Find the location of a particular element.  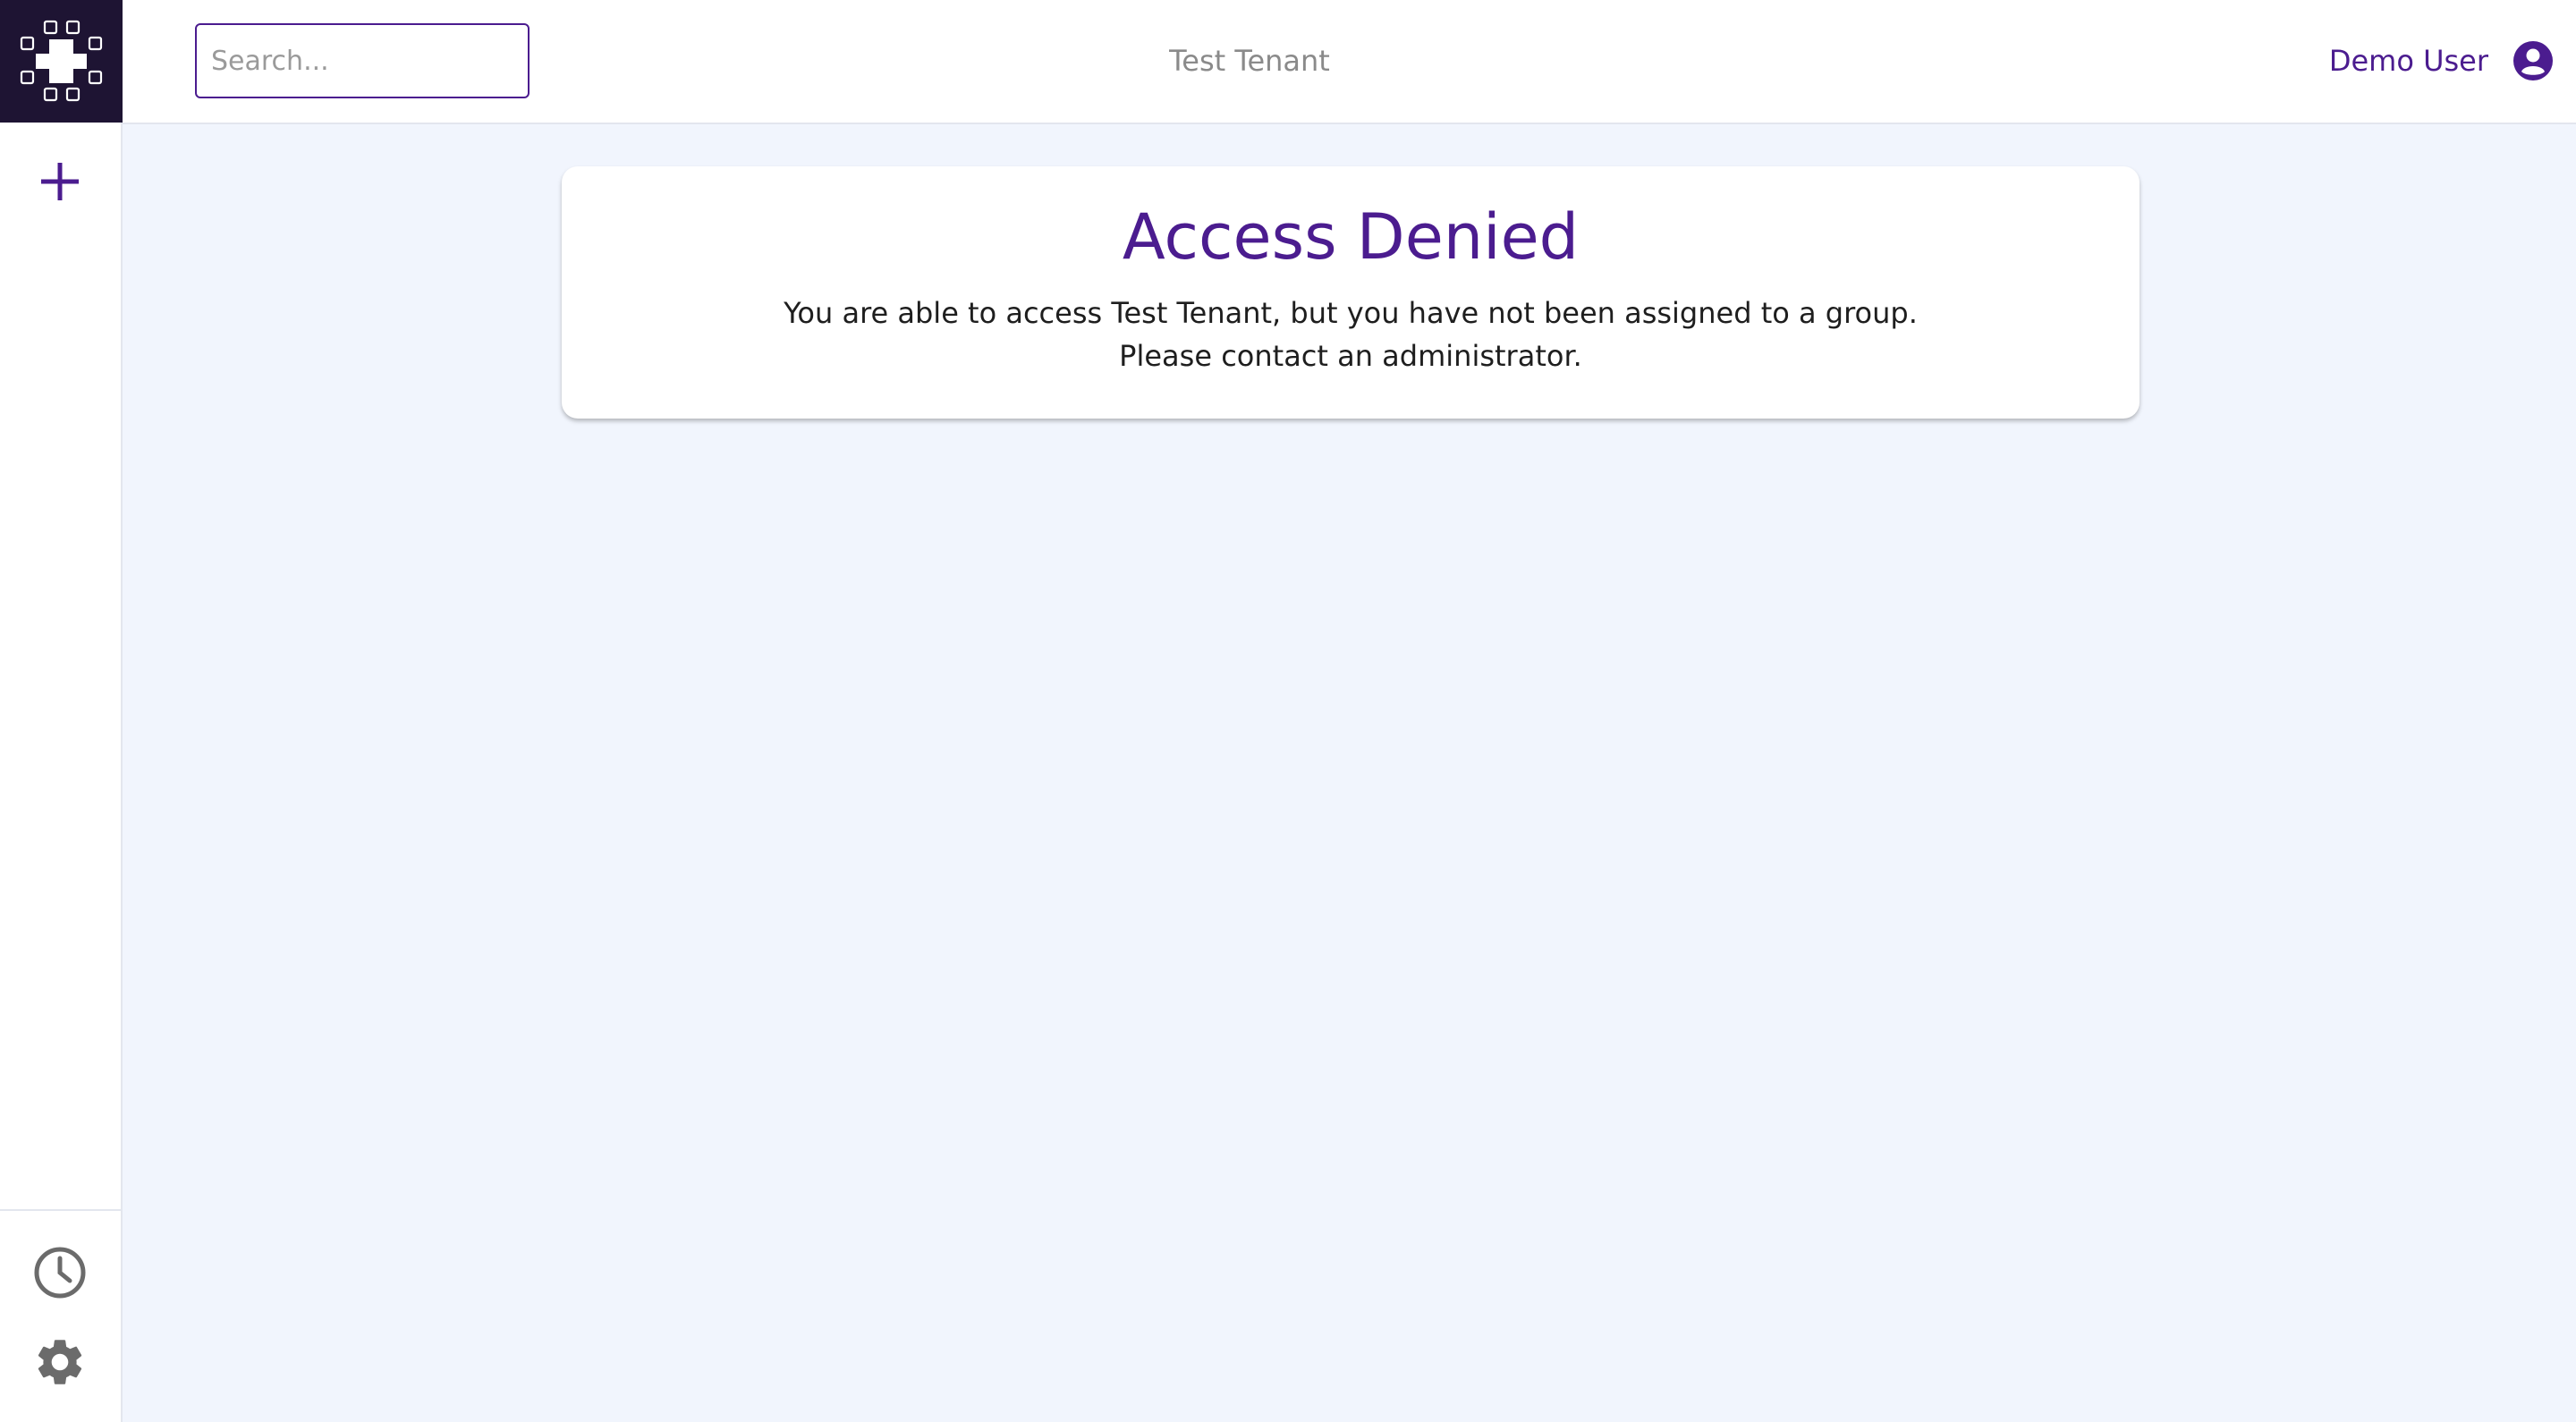

app-logo is located at coordinates (61, 61).